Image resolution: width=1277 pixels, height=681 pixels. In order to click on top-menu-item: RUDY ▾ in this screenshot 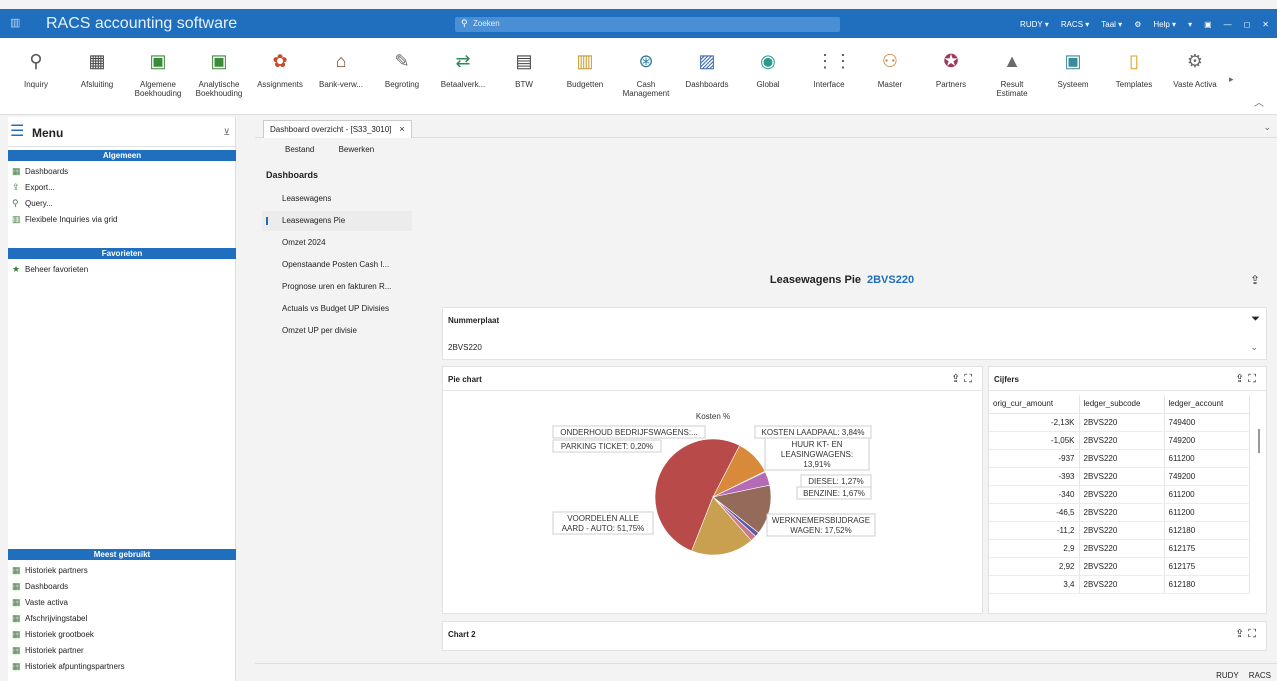, I will do `click(1034, 24)`.